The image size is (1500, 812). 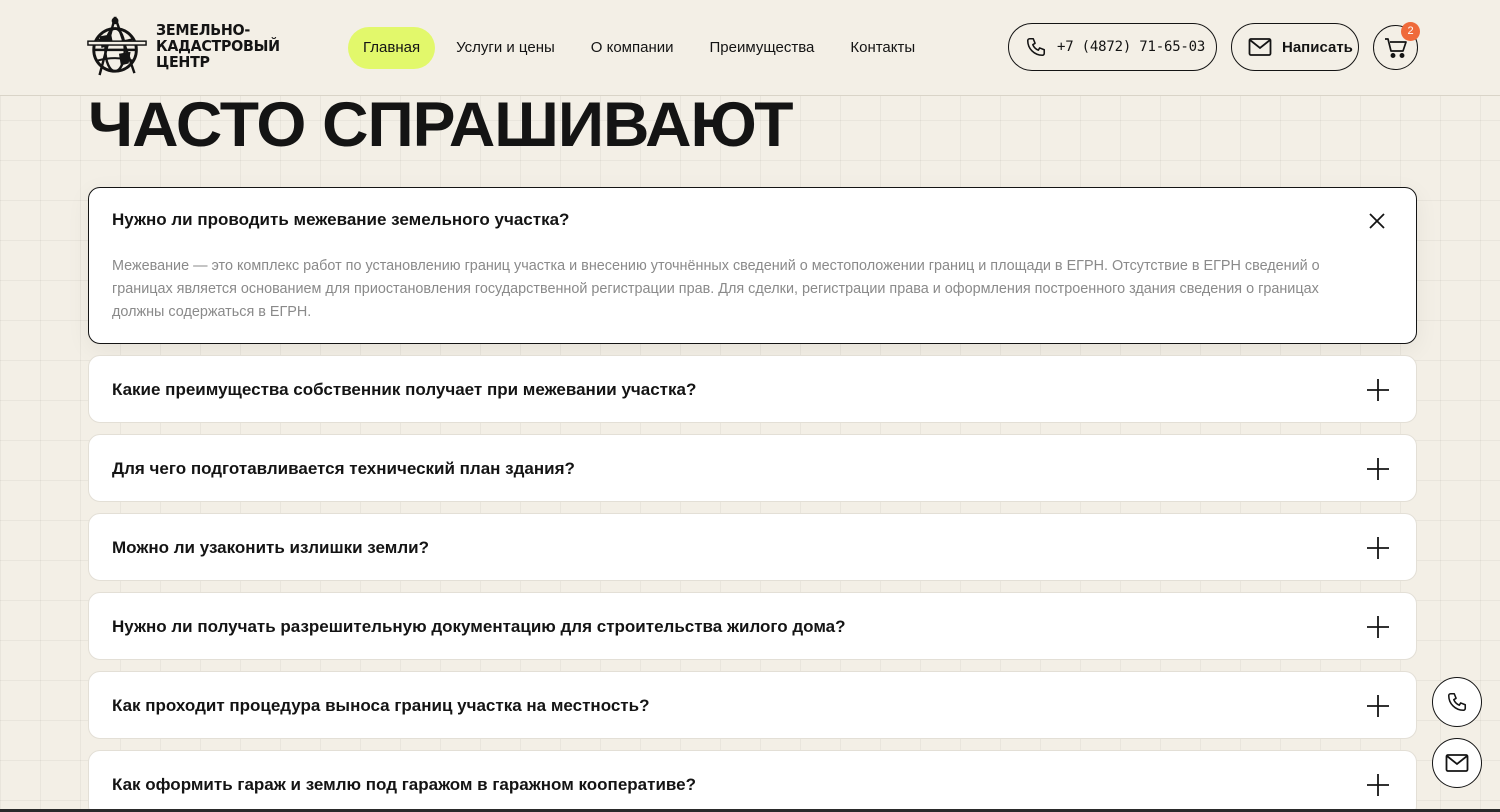 What do you see at coordinates (1317, 47) in the screenshot?
I see `write-label: Написать` at bounding box center [1317, 47].